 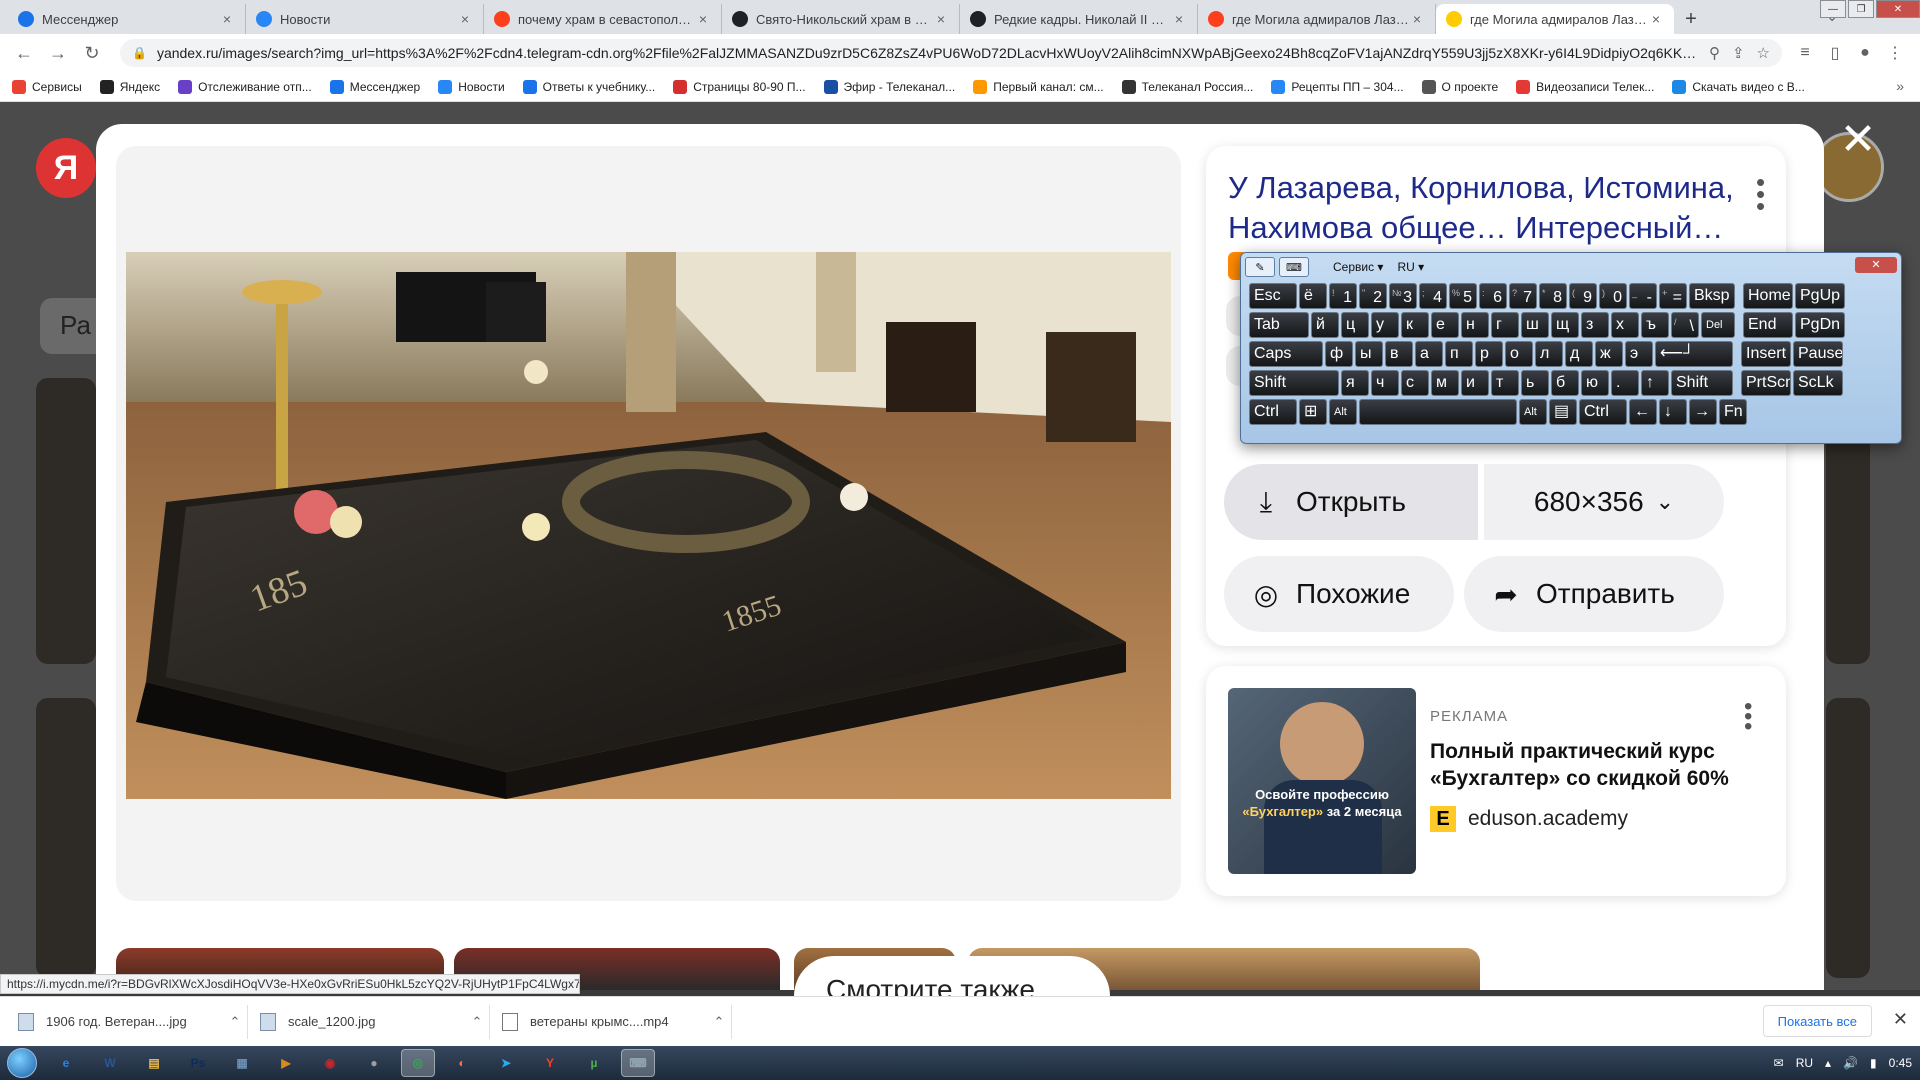 What do you see at coordinates (1523, 296) in the screenshot?
I see `osk-key: ? 7` at bounding box center [1523, 296].